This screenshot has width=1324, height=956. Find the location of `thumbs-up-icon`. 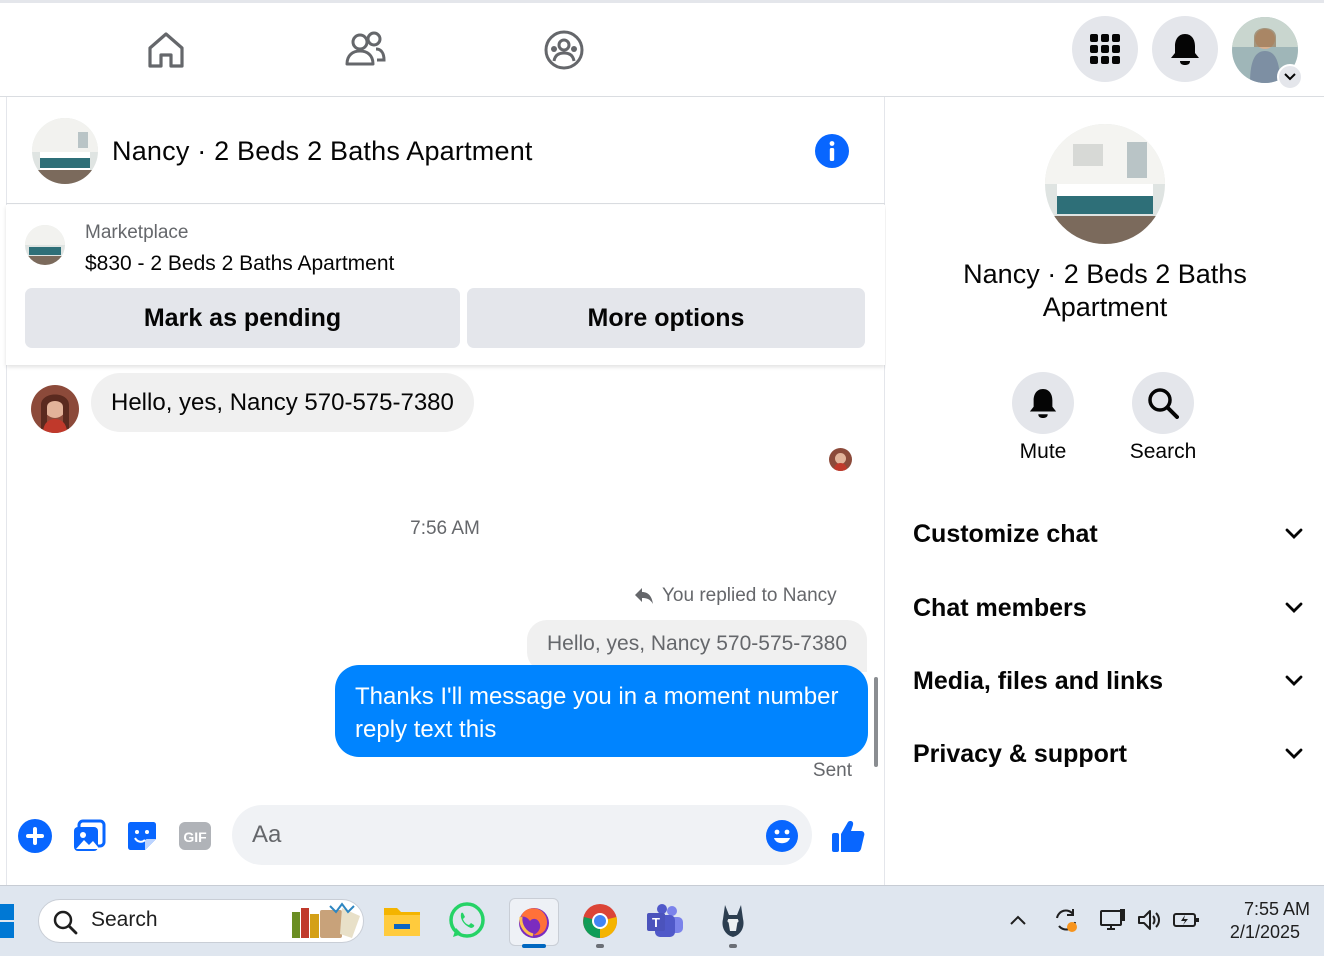

thumbs-up-icon is located at coordinates (848, 836).